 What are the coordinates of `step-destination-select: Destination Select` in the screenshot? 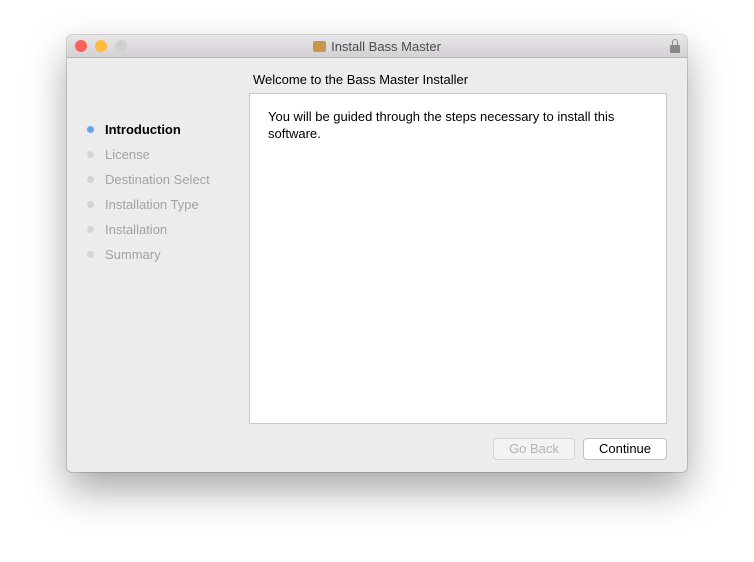 It's located at (148, 179).